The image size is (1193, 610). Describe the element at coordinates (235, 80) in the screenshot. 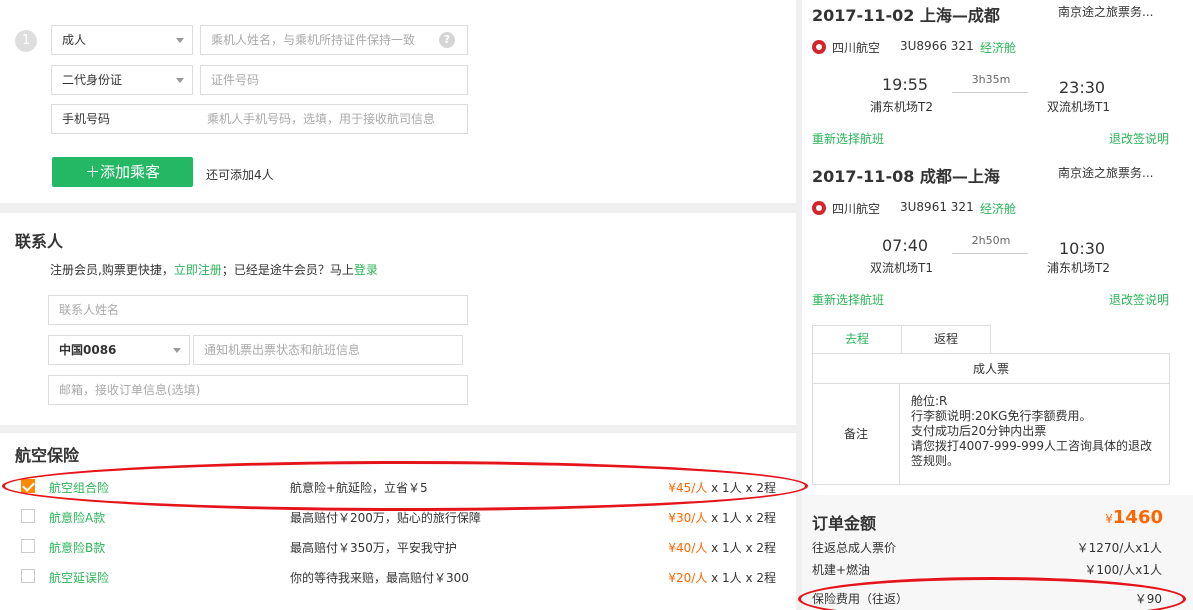

I see `id-number-placeholder: 证件号码` at that location.